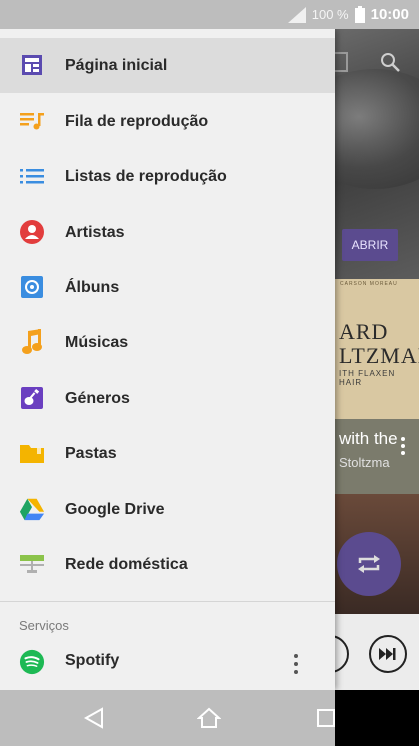 The image size is (419, 746). I want to click on google-drive-icon, so click(32, 509).